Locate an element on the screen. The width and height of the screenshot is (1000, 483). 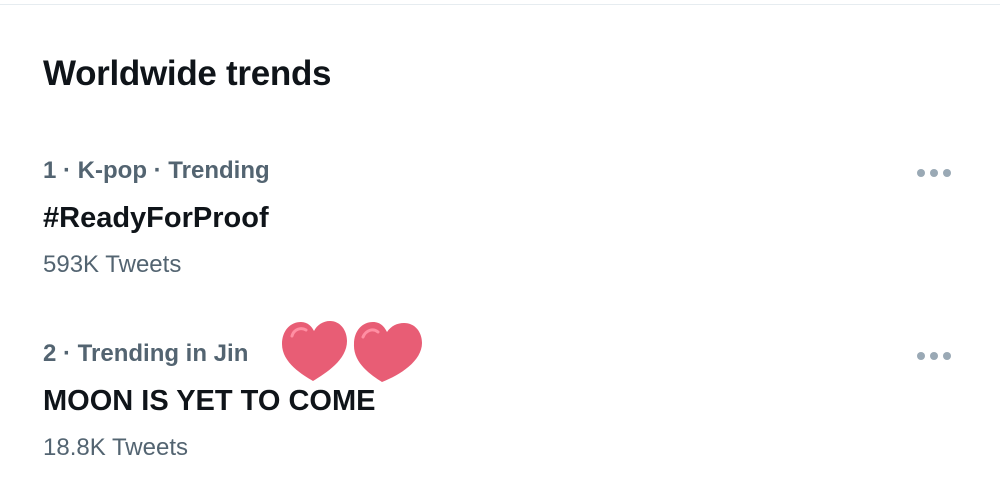
trend-name: MOON IS YET TO COME is located at coordinates (209, 401).